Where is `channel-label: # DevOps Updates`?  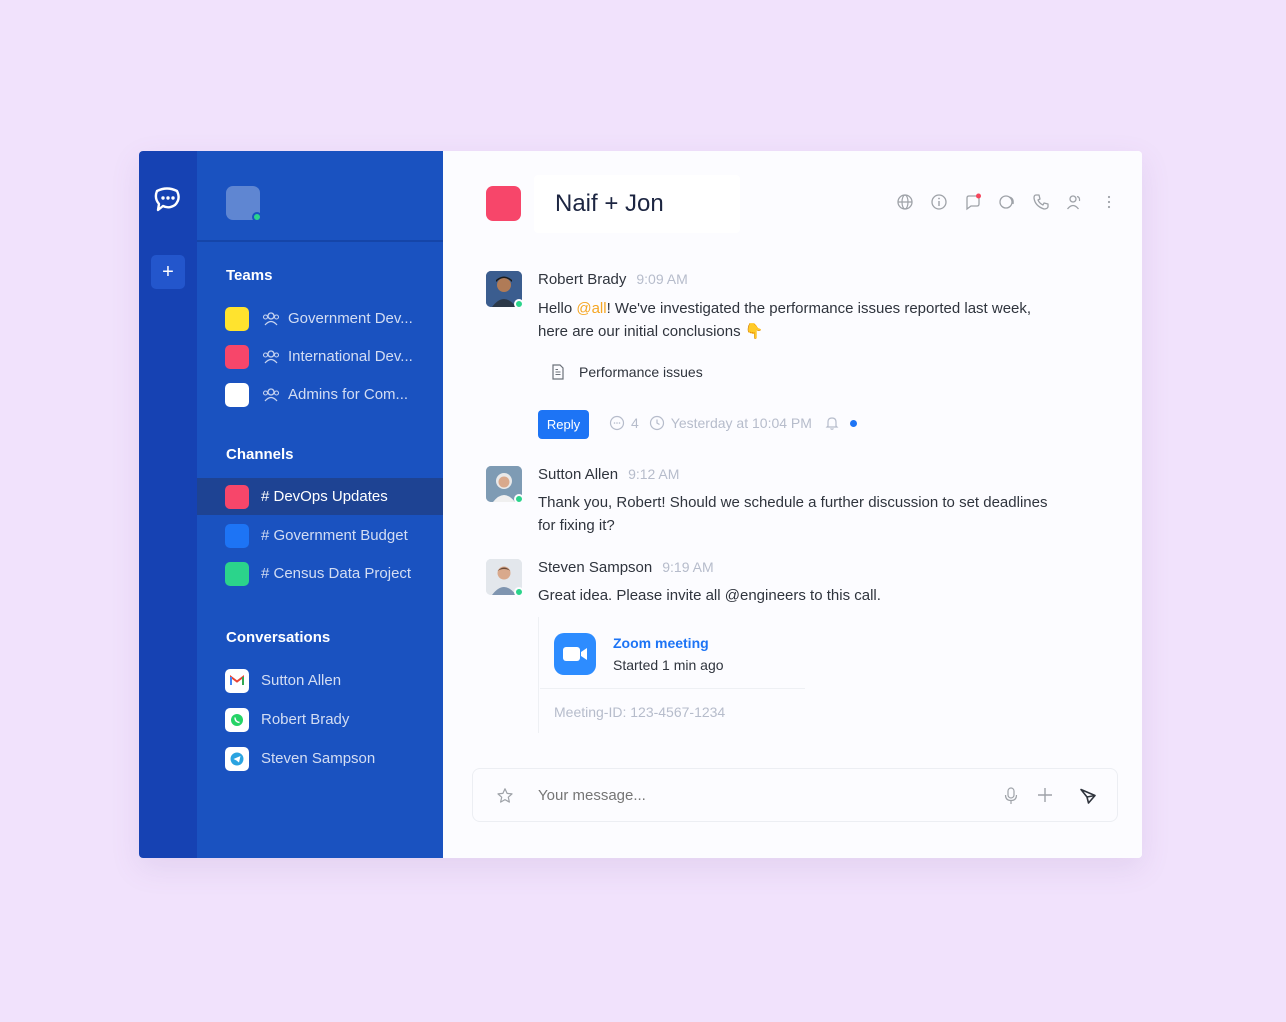
channel-label: # DevOps Updates is located at coordinates (324, 496).